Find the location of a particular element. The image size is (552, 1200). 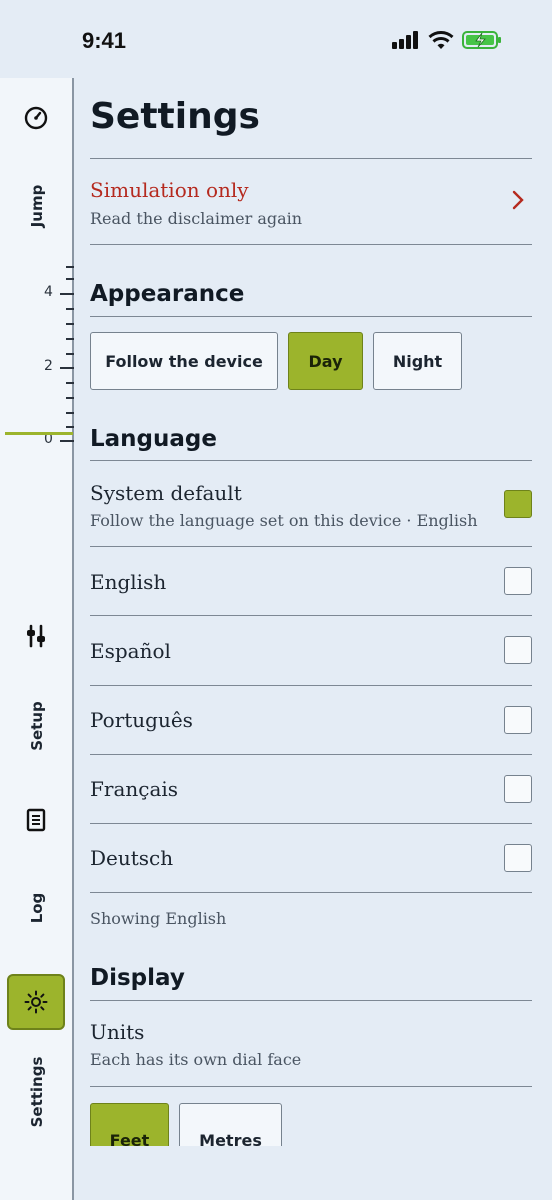

sun-icon is located at coordinates (36, 1002).